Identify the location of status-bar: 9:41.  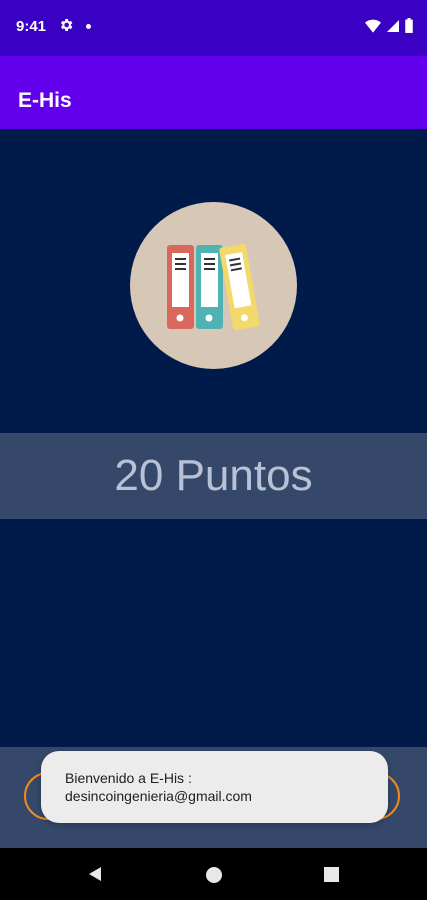
(213, 28).